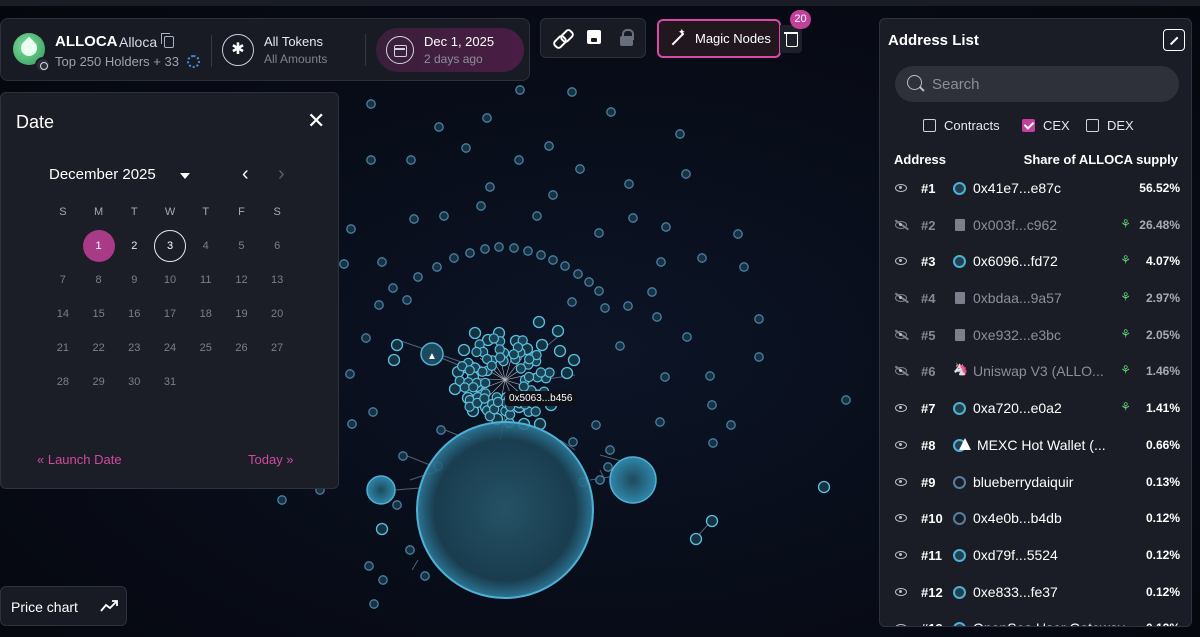 This screenshot has height=637, width=1200. Describe the element at coordinates (719, 38) in the screenshot. I see `magic-nodes-button: Magic Nodes` at that location.